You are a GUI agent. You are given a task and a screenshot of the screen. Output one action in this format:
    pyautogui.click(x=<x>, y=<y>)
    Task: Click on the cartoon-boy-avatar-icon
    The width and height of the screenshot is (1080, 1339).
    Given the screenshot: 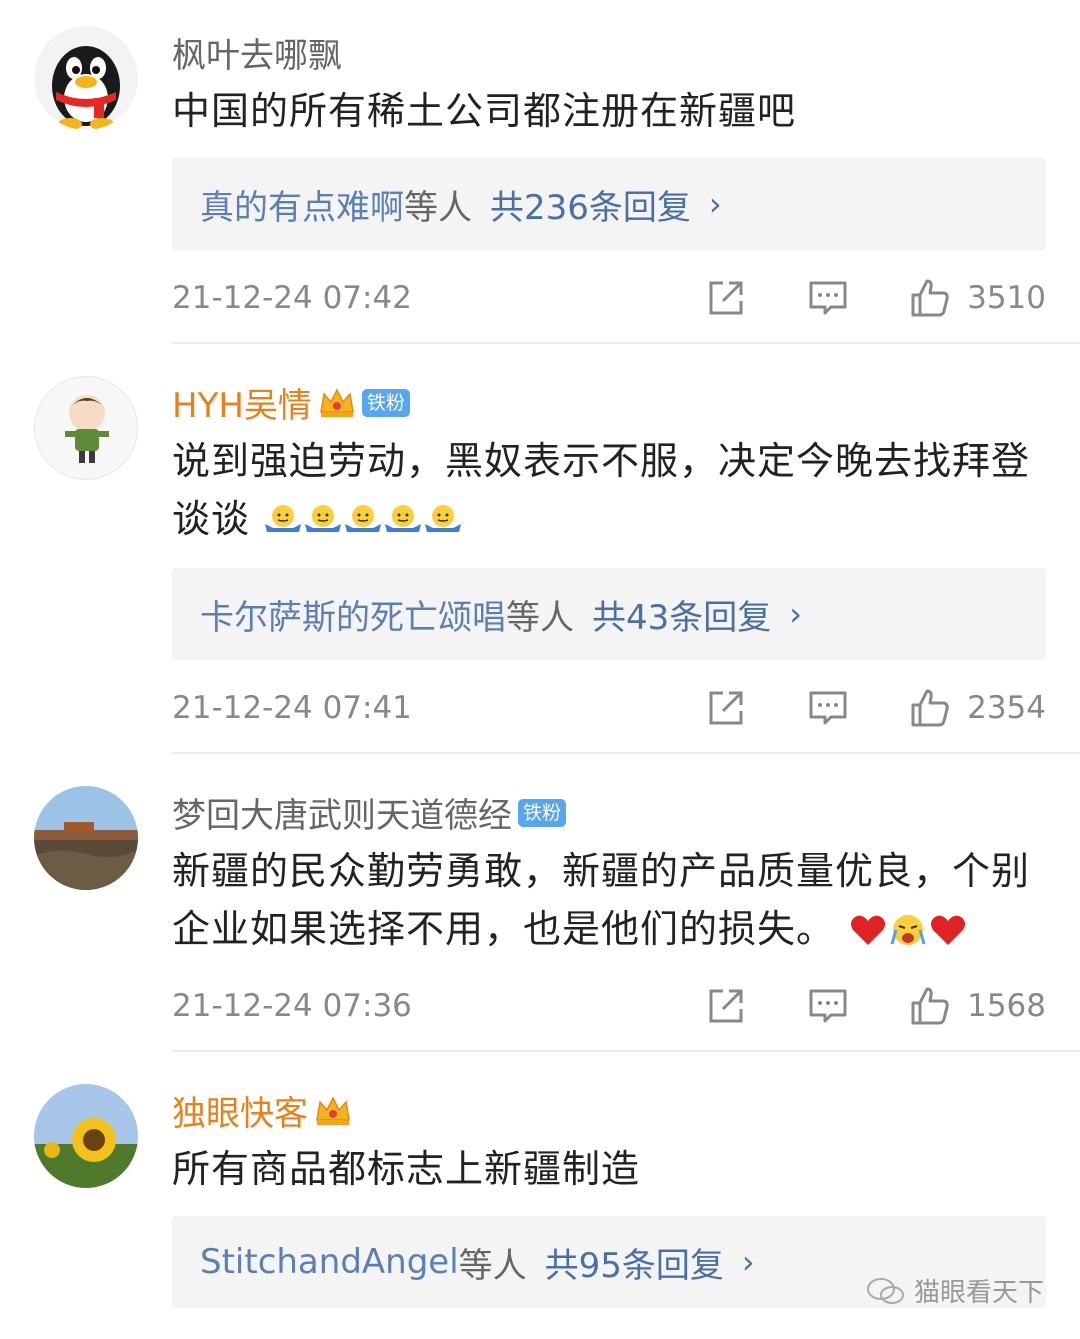 What is the action you would take?
    pyautogui.click(x=87, y=429)
    